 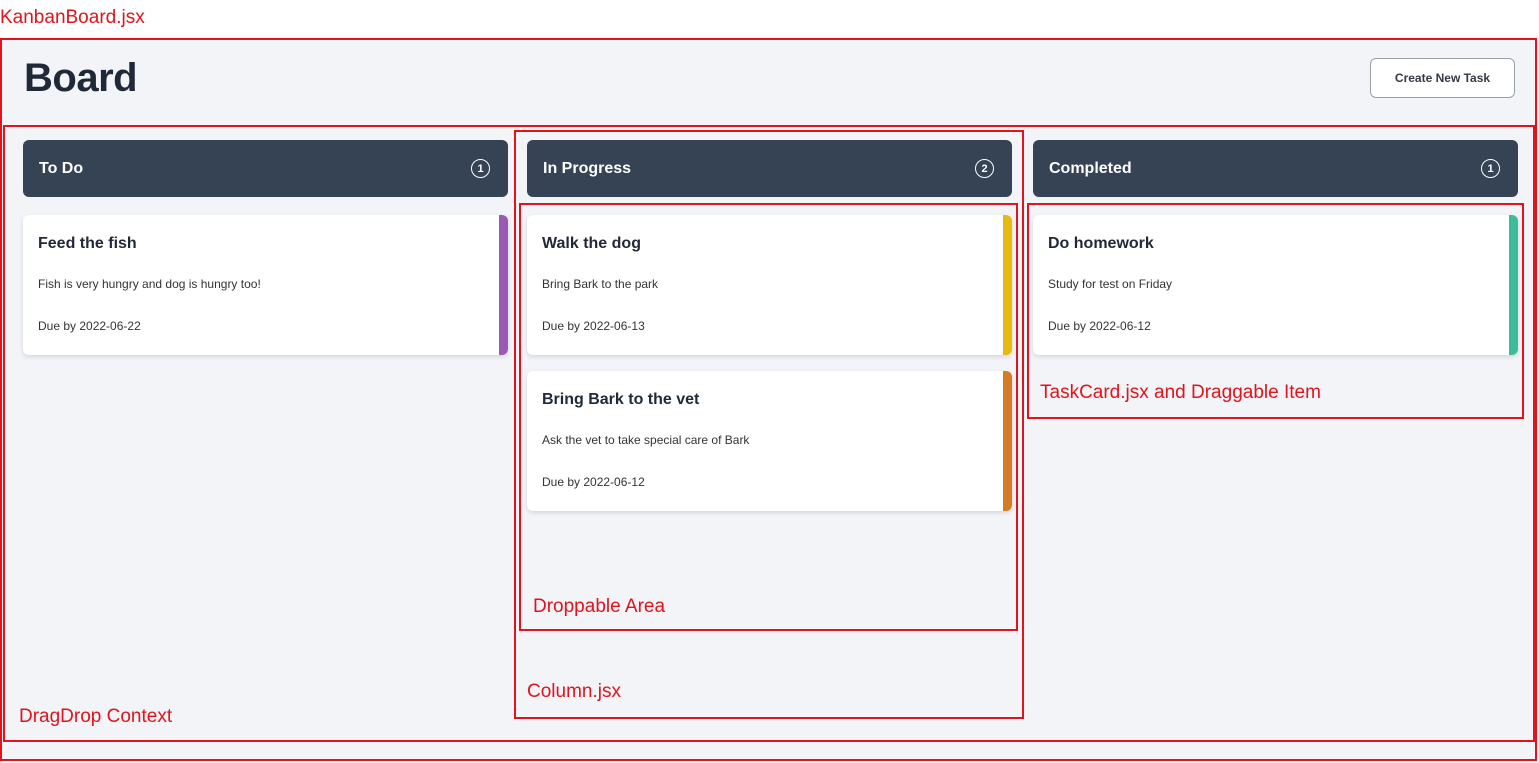 What do you see at coordinates (72, 17) in the screenshot?
I see `kanban-board-annotation-label: KanbanBoard.jsx` at bounding box center [72, 17].